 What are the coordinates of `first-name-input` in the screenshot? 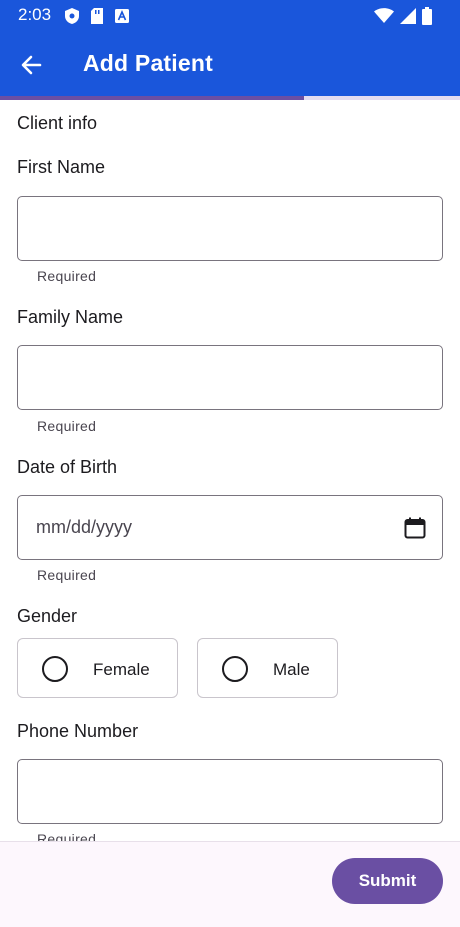 It's located at (230, 228).